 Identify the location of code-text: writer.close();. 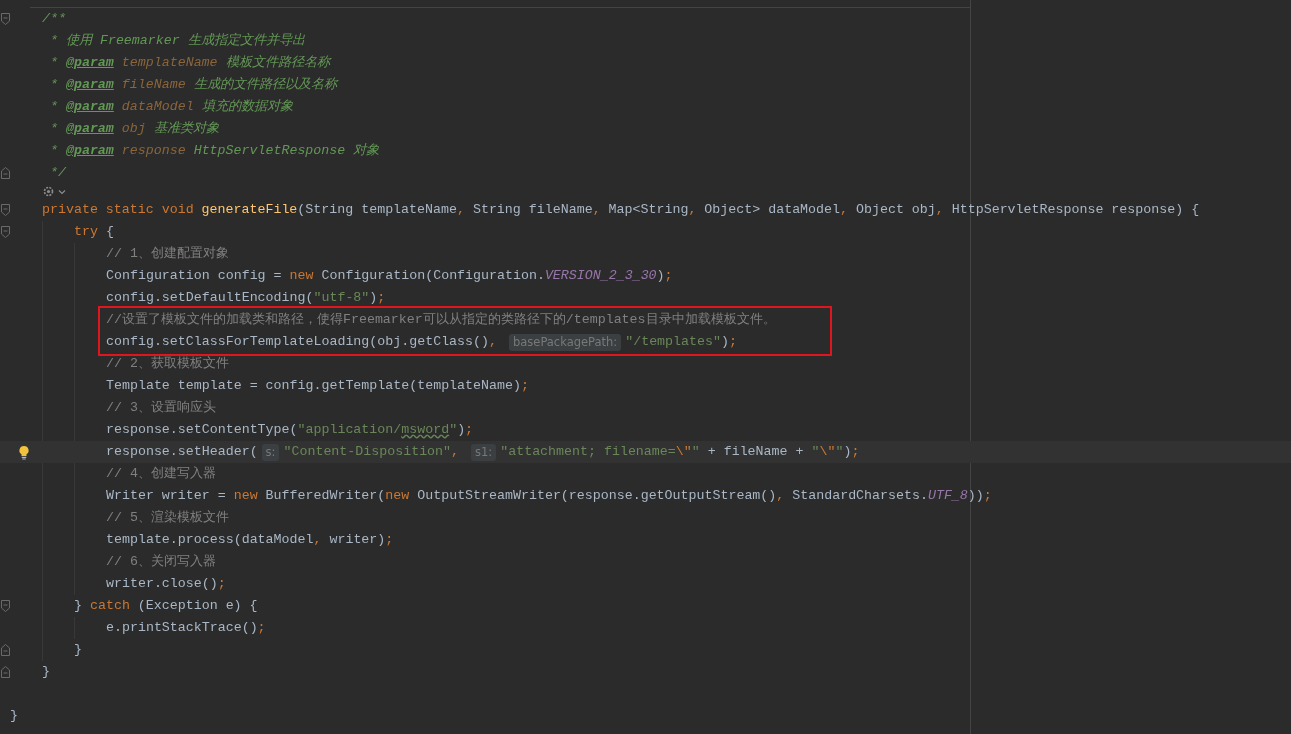
(166, 584).